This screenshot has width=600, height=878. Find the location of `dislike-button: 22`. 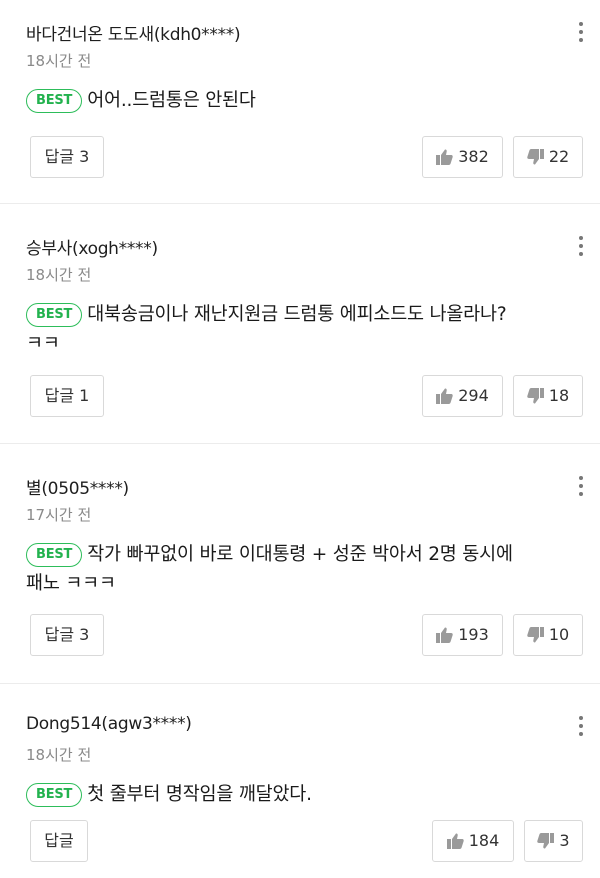

dislike-button: 22 is located at coordinates (548, 157).